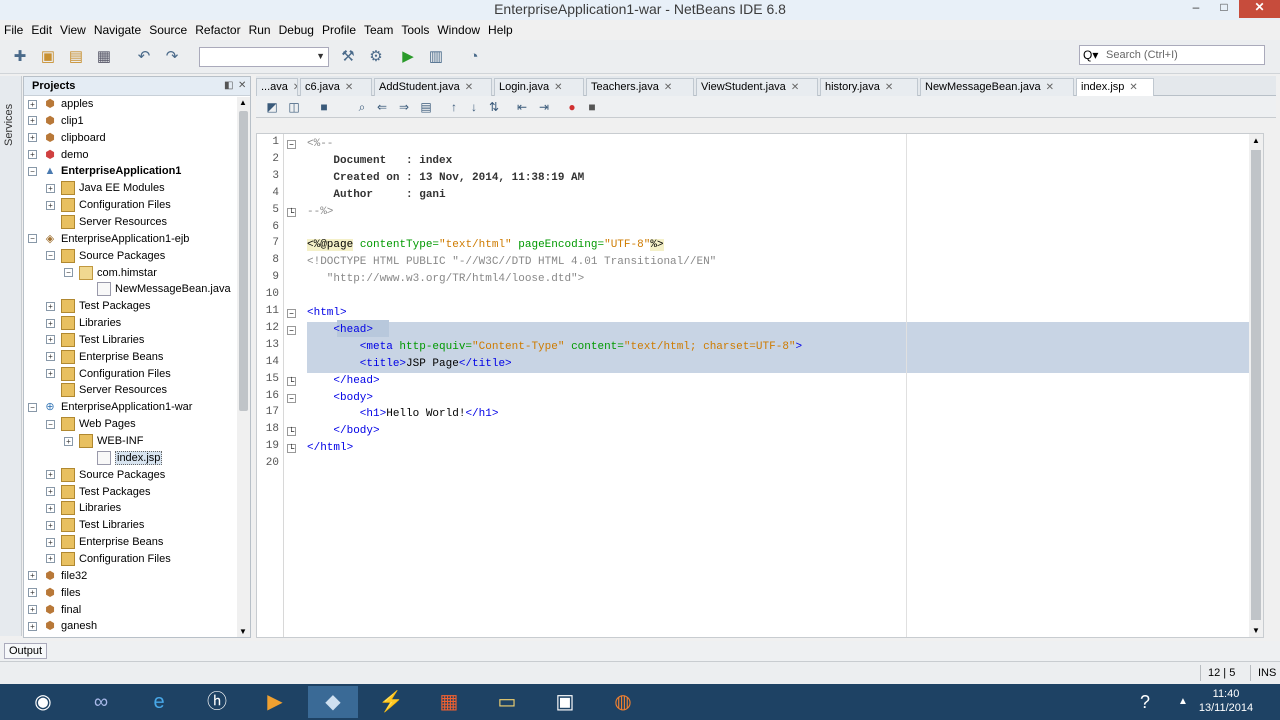 The width and height of the screenshot is (1280, 720). What do you see at coordinates (339, 28) in the screenshot?
I see `menu-profile: Profile` at bounding box center [339, 28].